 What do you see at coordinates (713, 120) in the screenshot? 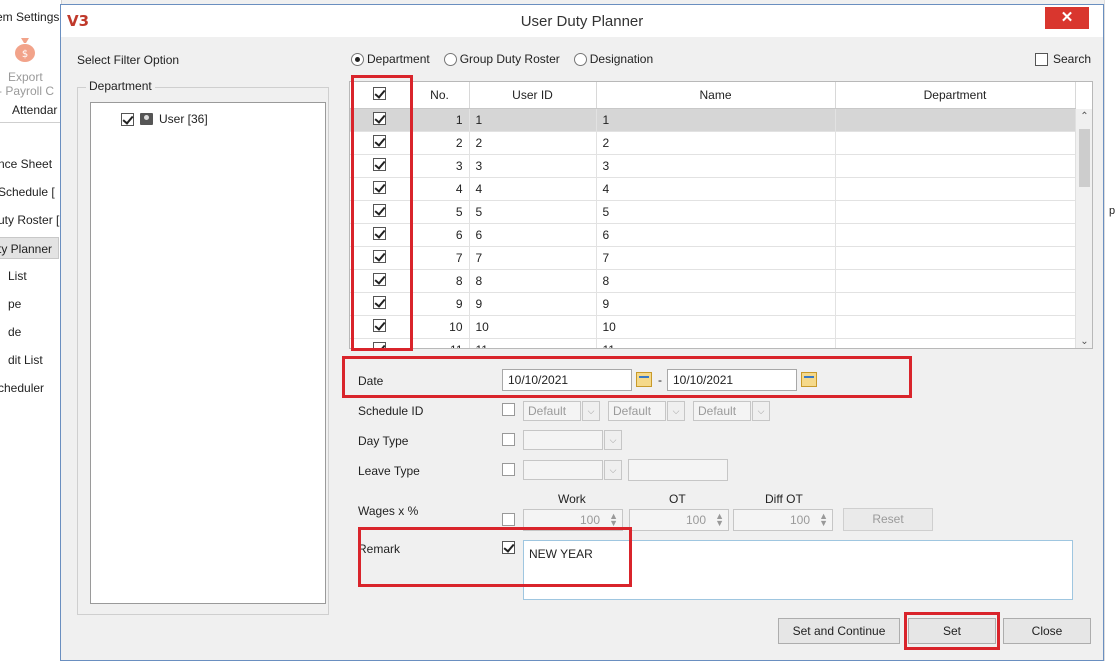
I see `table-row: 111` at bounding box center [713, 120].